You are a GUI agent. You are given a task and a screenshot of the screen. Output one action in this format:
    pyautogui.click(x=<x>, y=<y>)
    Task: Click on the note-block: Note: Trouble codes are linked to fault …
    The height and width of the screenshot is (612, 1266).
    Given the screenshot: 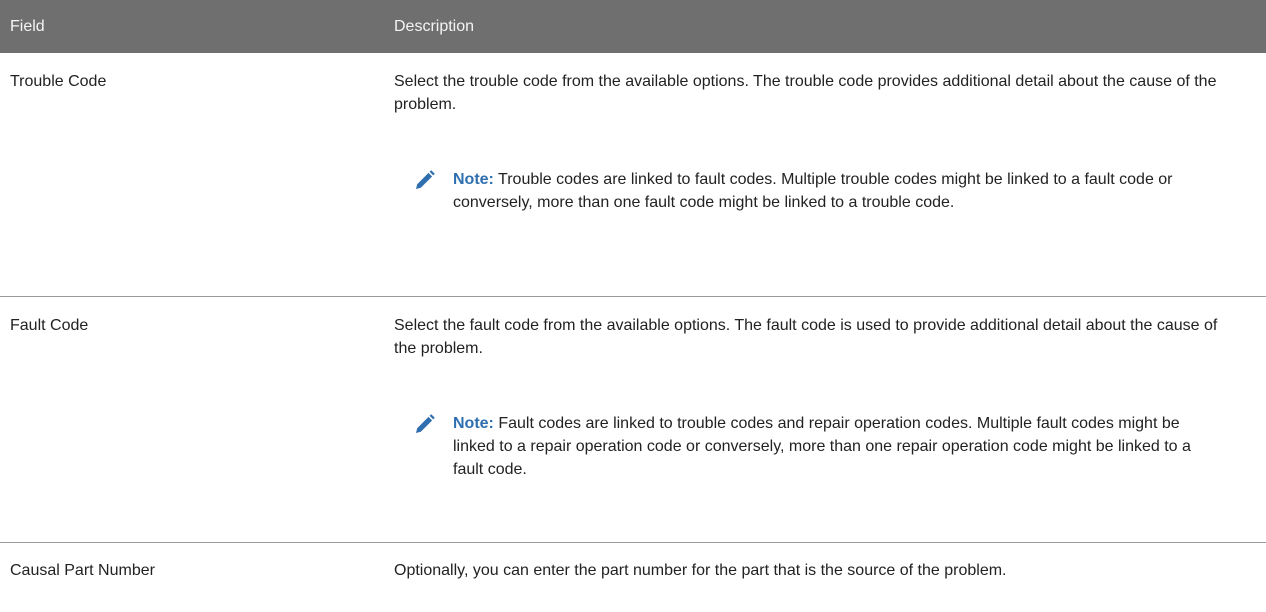 What is the action you would take?
    pyautogui.click(x=826, y=191)
    